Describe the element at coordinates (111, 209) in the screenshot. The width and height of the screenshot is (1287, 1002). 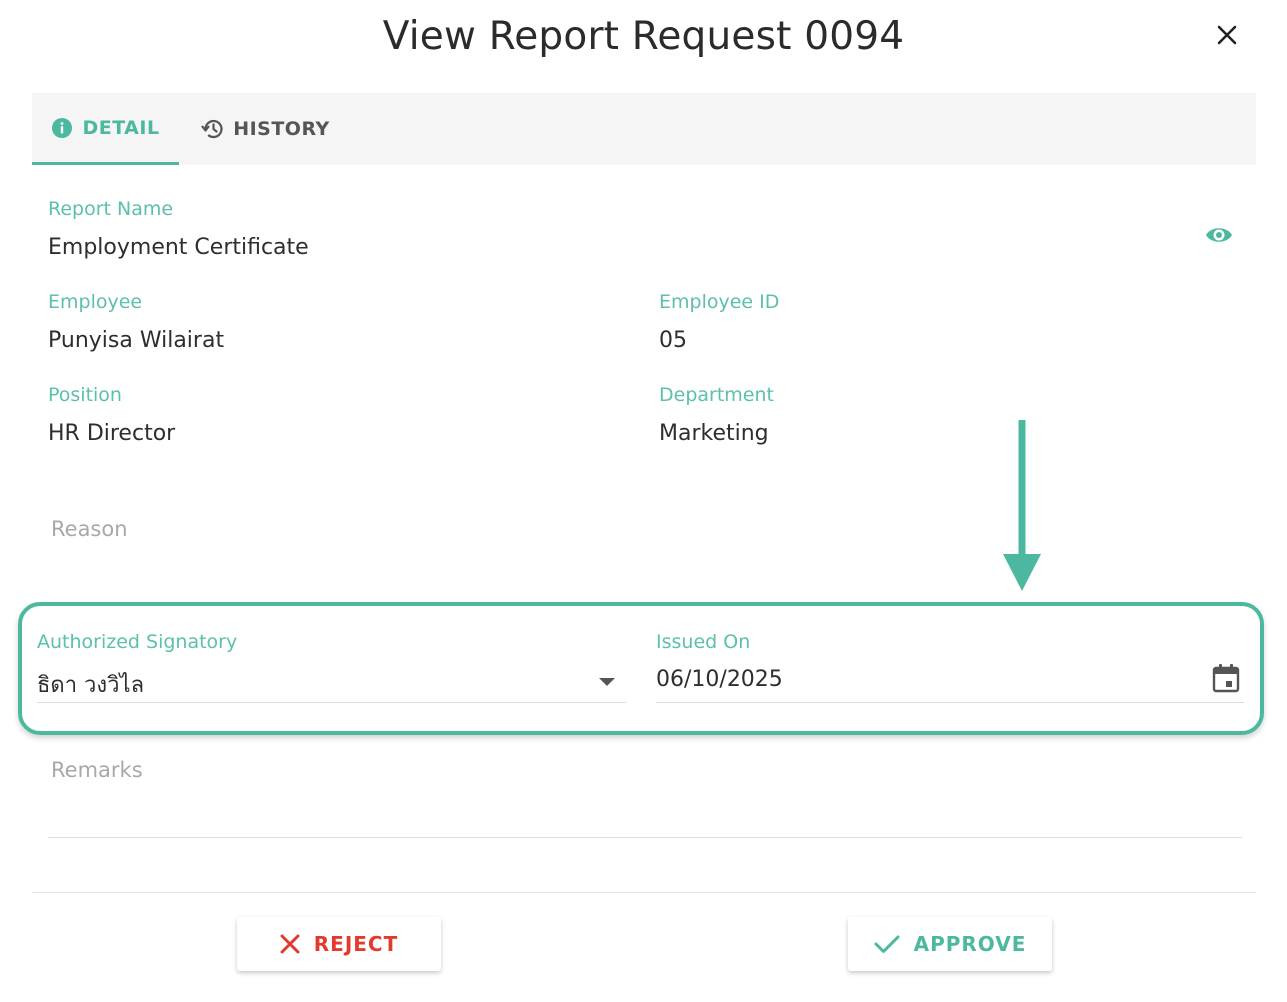
I see `report-name-label: Report Name` at that location.